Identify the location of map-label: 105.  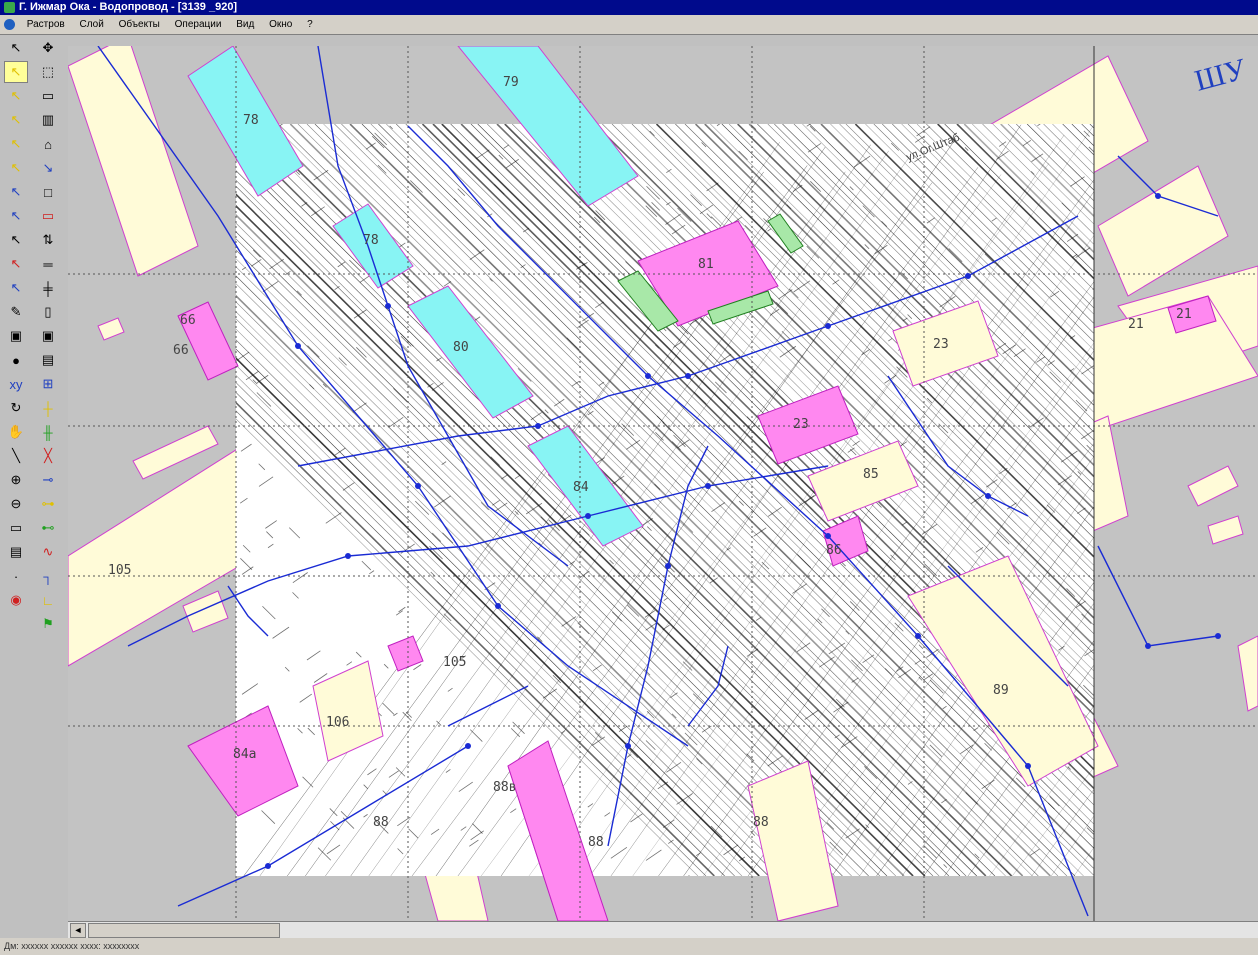
(119, 570).